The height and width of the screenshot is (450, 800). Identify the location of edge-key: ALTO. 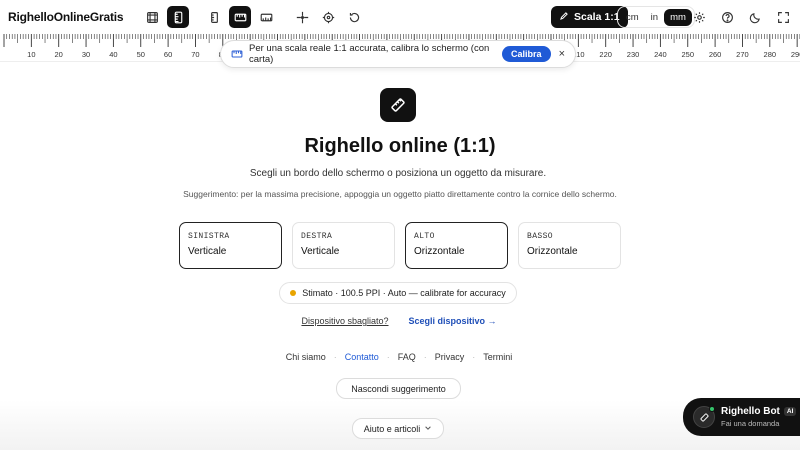
(424, 236).